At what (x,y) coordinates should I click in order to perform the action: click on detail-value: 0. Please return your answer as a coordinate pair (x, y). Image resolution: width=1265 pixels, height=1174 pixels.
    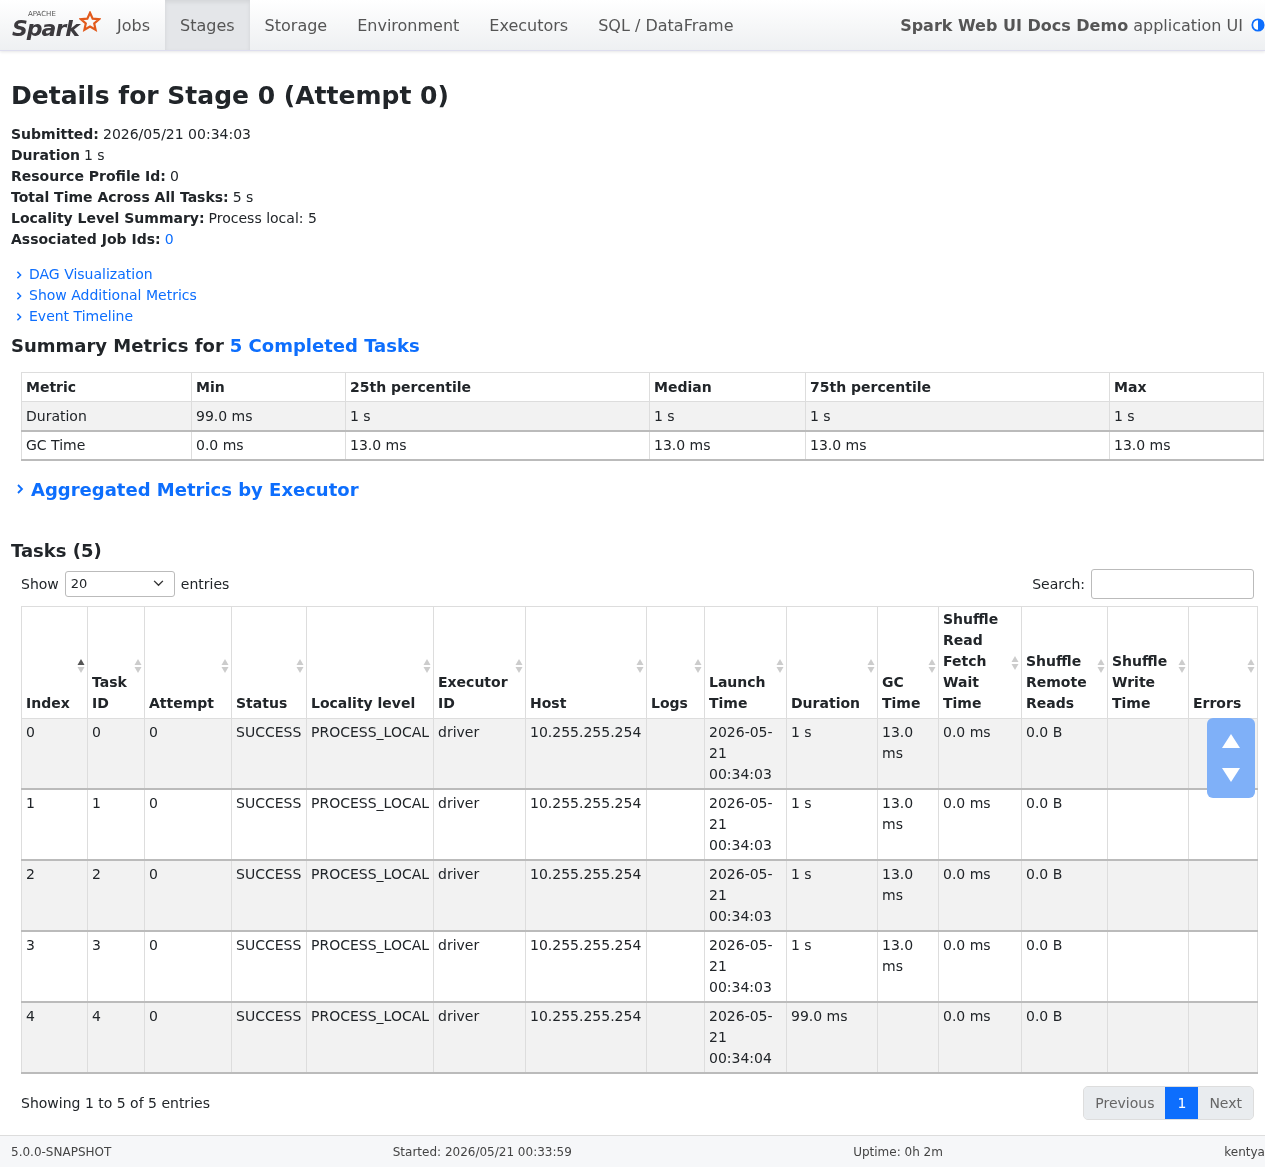
    Looking at the image, I should click on (174, 176).